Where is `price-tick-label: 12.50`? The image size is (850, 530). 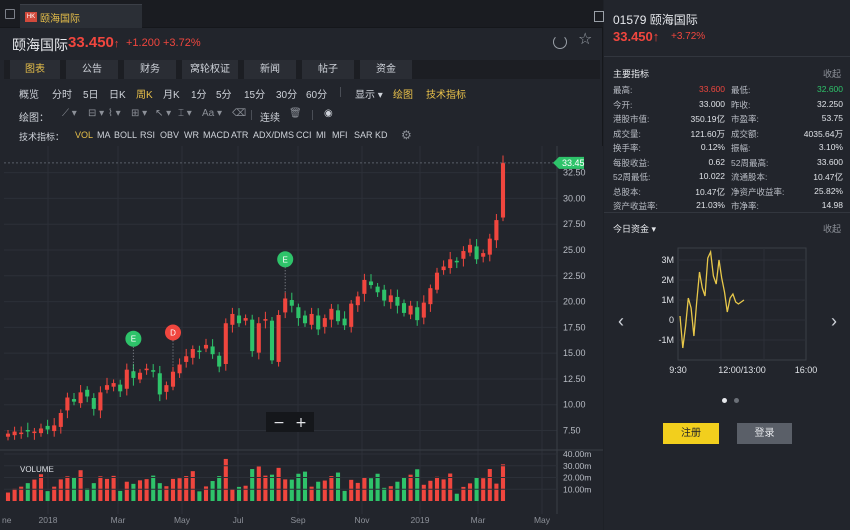 price-tick-label: 12.50 is located at coordinates (574, 379).